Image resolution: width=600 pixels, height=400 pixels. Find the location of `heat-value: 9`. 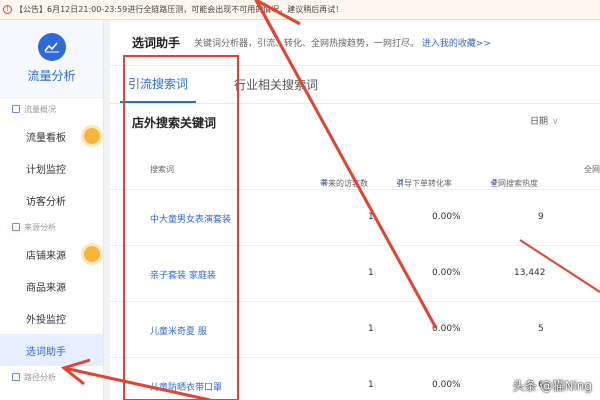

heat-value: 9 is located at coordinates (541, 217).